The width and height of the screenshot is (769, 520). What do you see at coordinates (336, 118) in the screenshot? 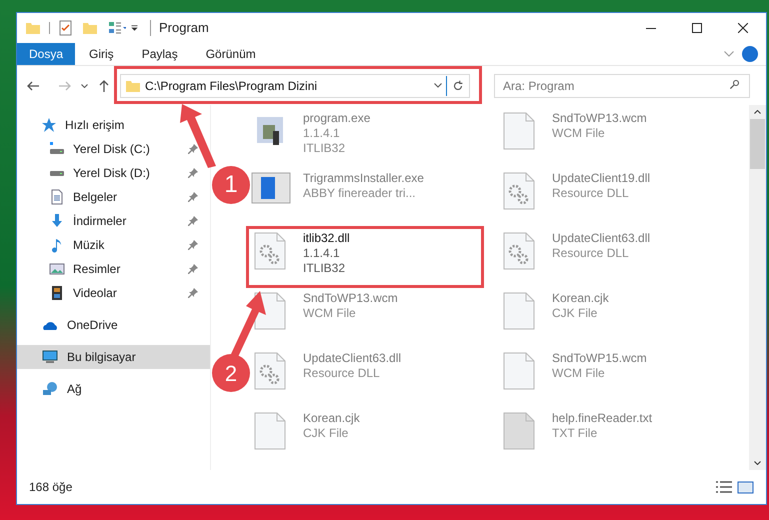
I see `file-name: program.exe` at bounding box center [336, 118].